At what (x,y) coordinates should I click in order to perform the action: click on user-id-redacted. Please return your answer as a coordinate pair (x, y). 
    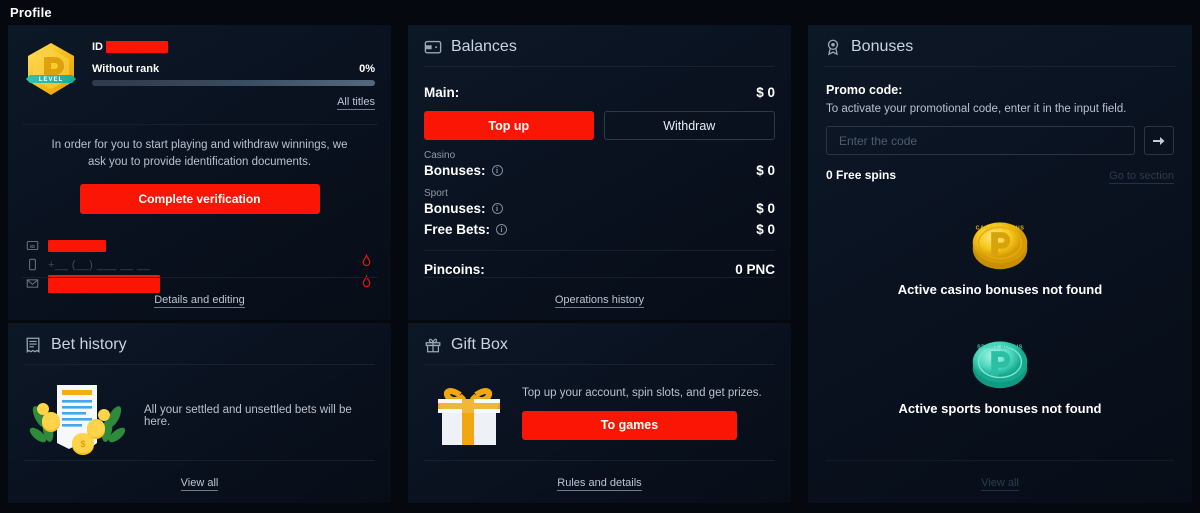
    Looking at the image, I should click on (137, 47).